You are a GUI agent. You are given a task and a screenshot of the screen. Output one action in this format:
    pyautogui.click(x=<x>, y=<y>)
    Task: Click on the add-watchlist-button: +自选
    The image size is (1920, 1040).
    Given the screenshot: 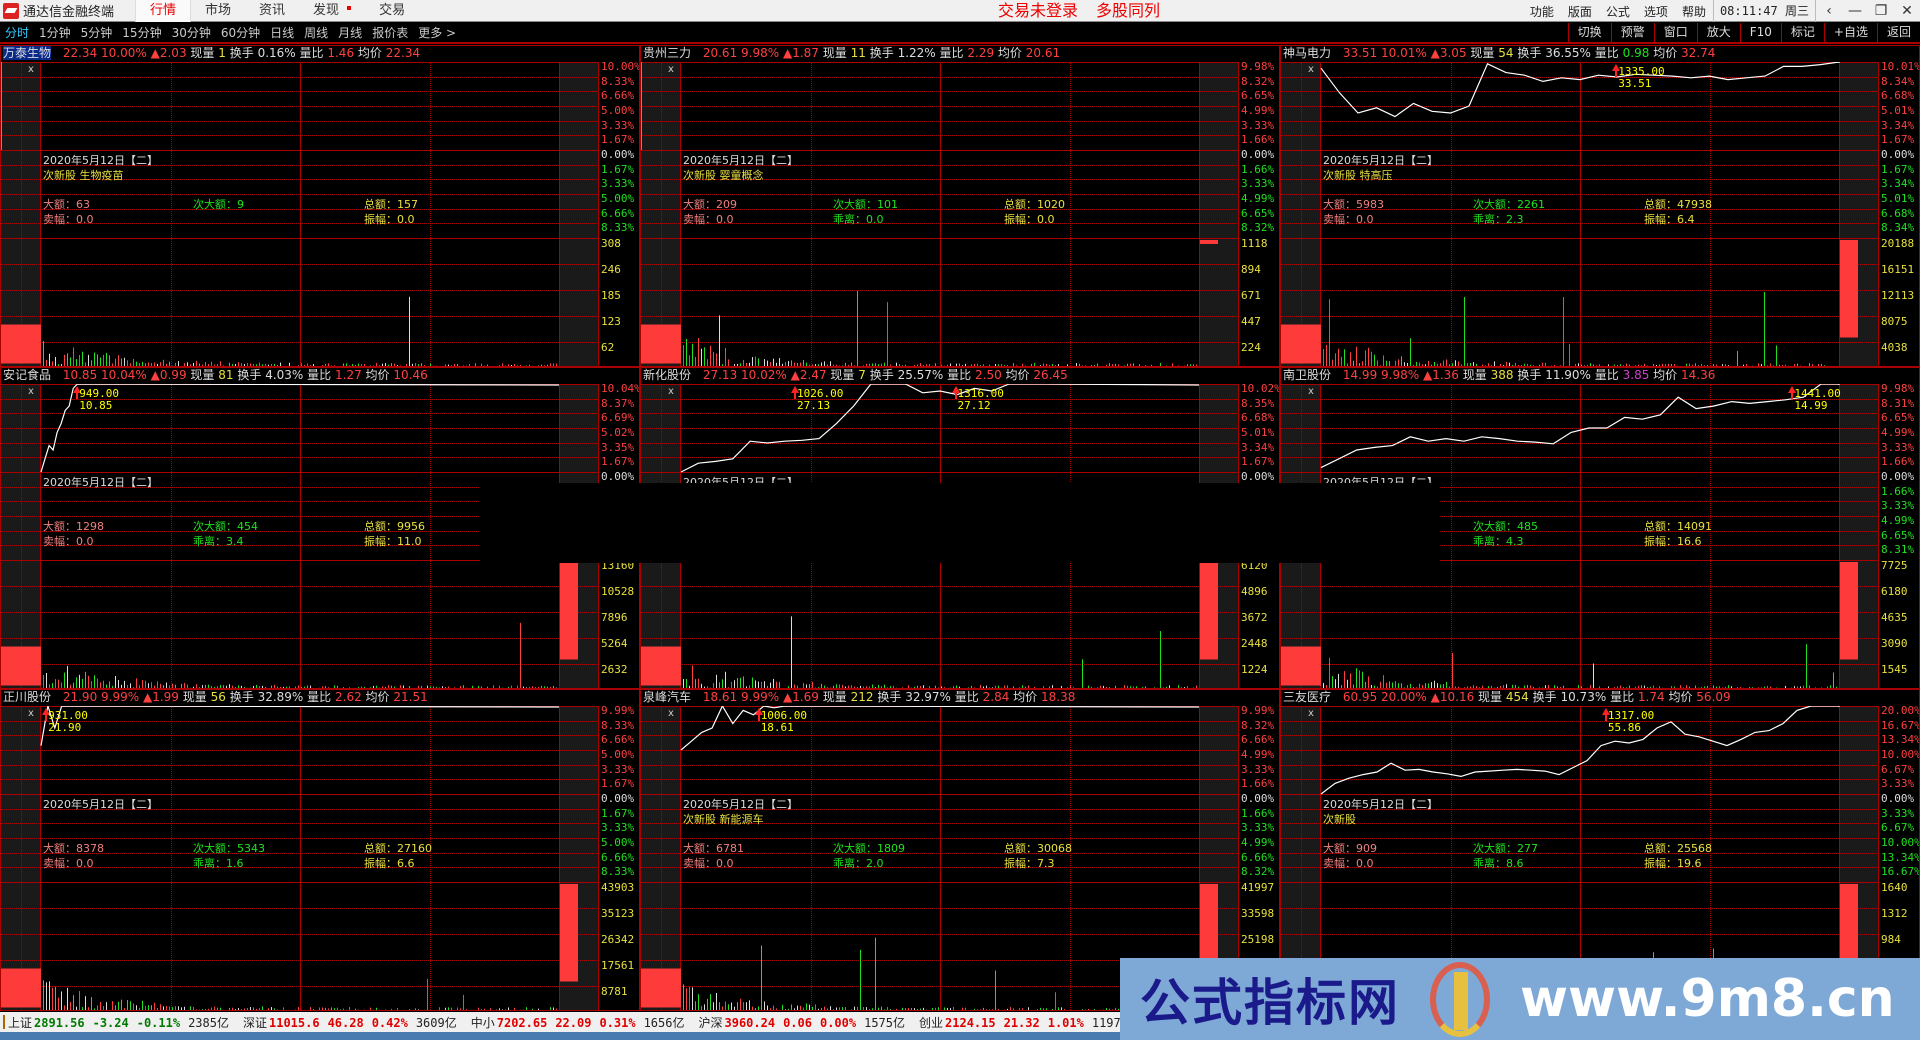 What is the action you would take?
    pyautogui.click(x=1850, y=32)
    